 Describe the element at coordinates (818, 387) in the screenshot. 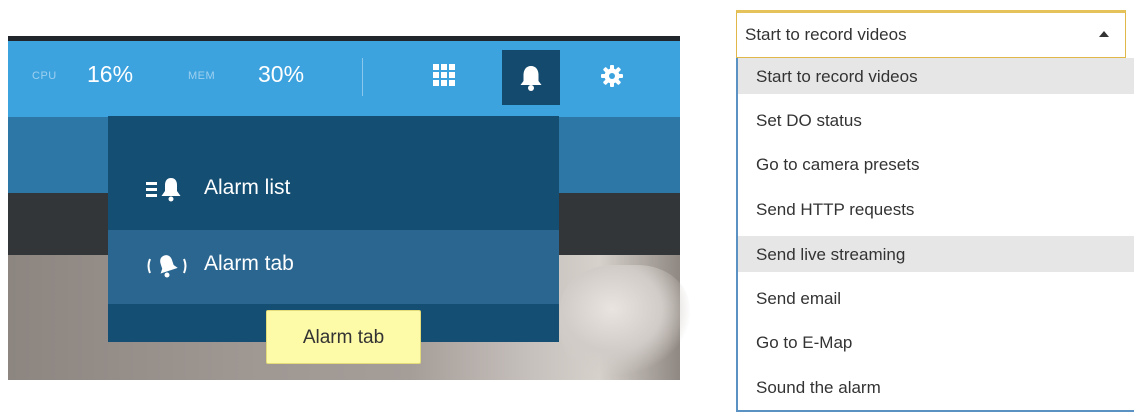

I see `option-label: Sound the alarm` at that location.